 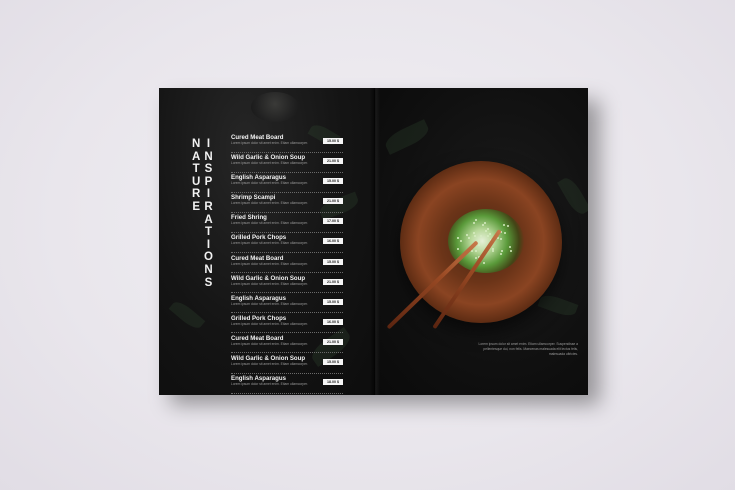 What do you see at coordinates (333, 382) in the screenshot?
I see `menu-item-price: 18.00 $` at bounding box center [333, 382].